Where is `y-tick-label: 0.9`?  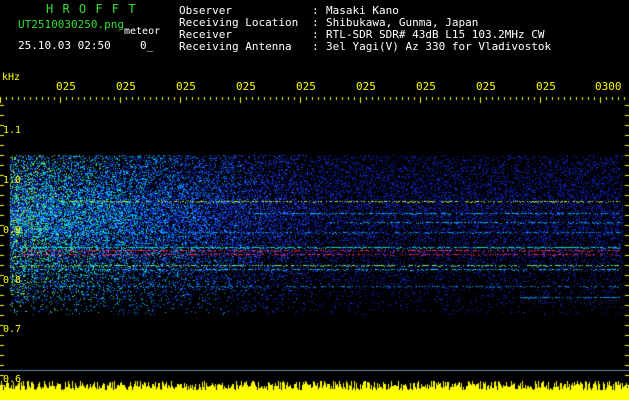 y-tick-label: 0.9 is located at coordinates (12, 230).